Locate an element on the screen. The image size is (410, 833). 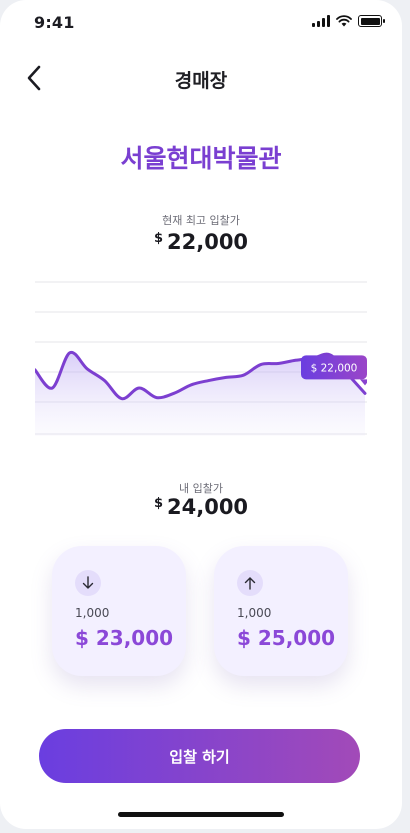
museum-name: 서울현대박물관 is located at coordinates (201, 158).